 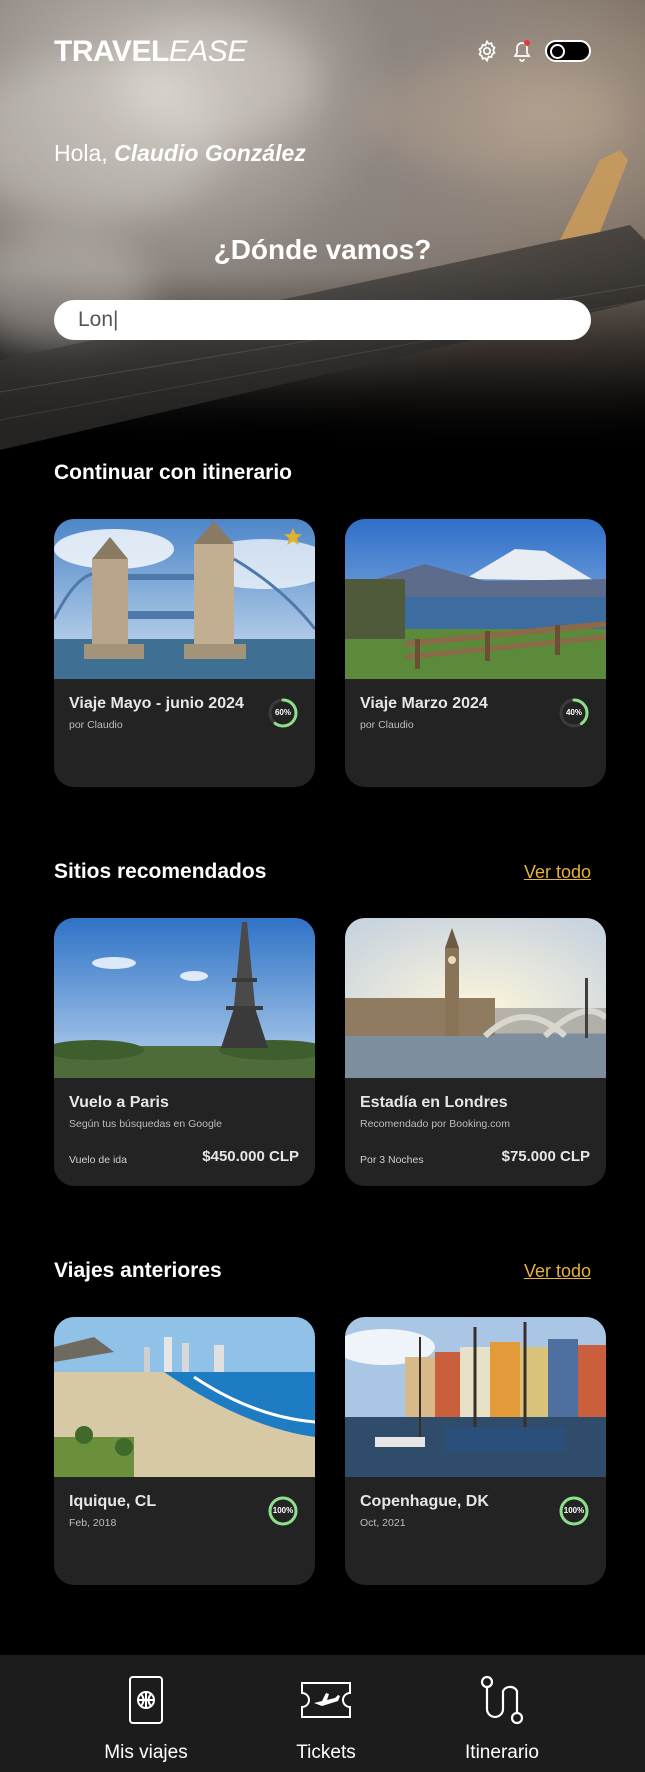 What do you see at coordinates (145, 1124) in the screenshot?
I see `card-source: Según tus búsquedas en Google` at bounding box center [145, 1124].